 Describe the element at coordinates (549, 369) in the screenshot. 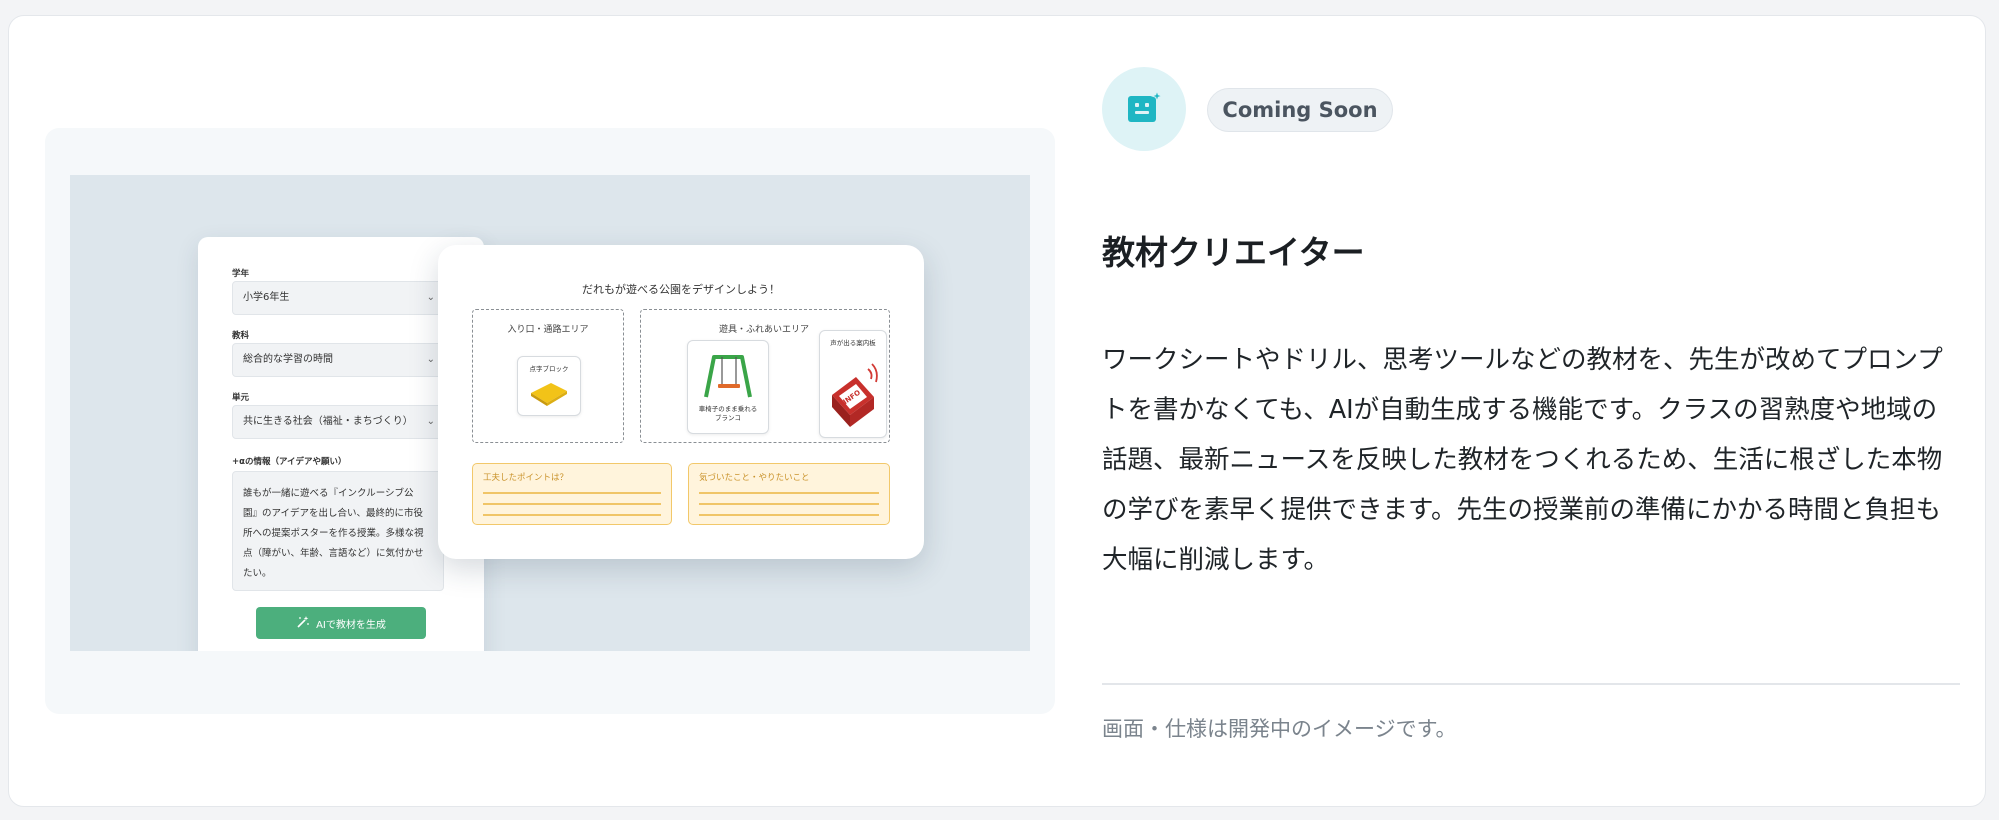

I see `braille-block-label: 点字ブロック` at that location.